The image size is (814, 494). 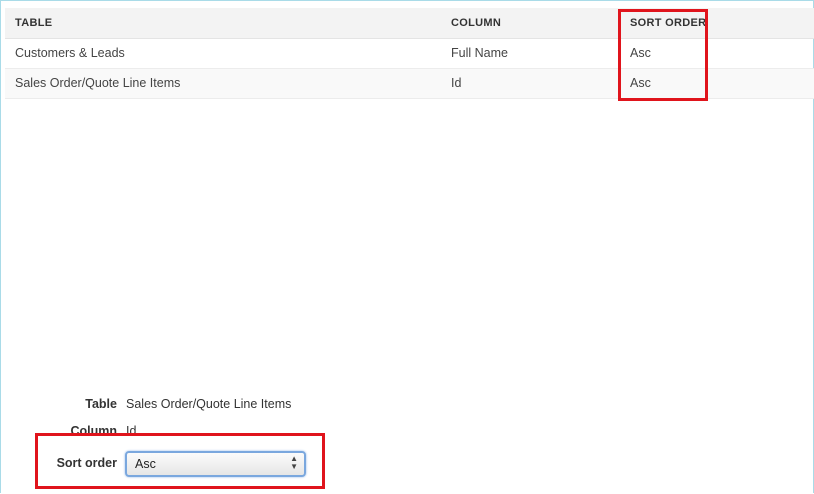 I want to click on cell-table: Sales Order/Quote Line Items, so click(x=98, y=83).